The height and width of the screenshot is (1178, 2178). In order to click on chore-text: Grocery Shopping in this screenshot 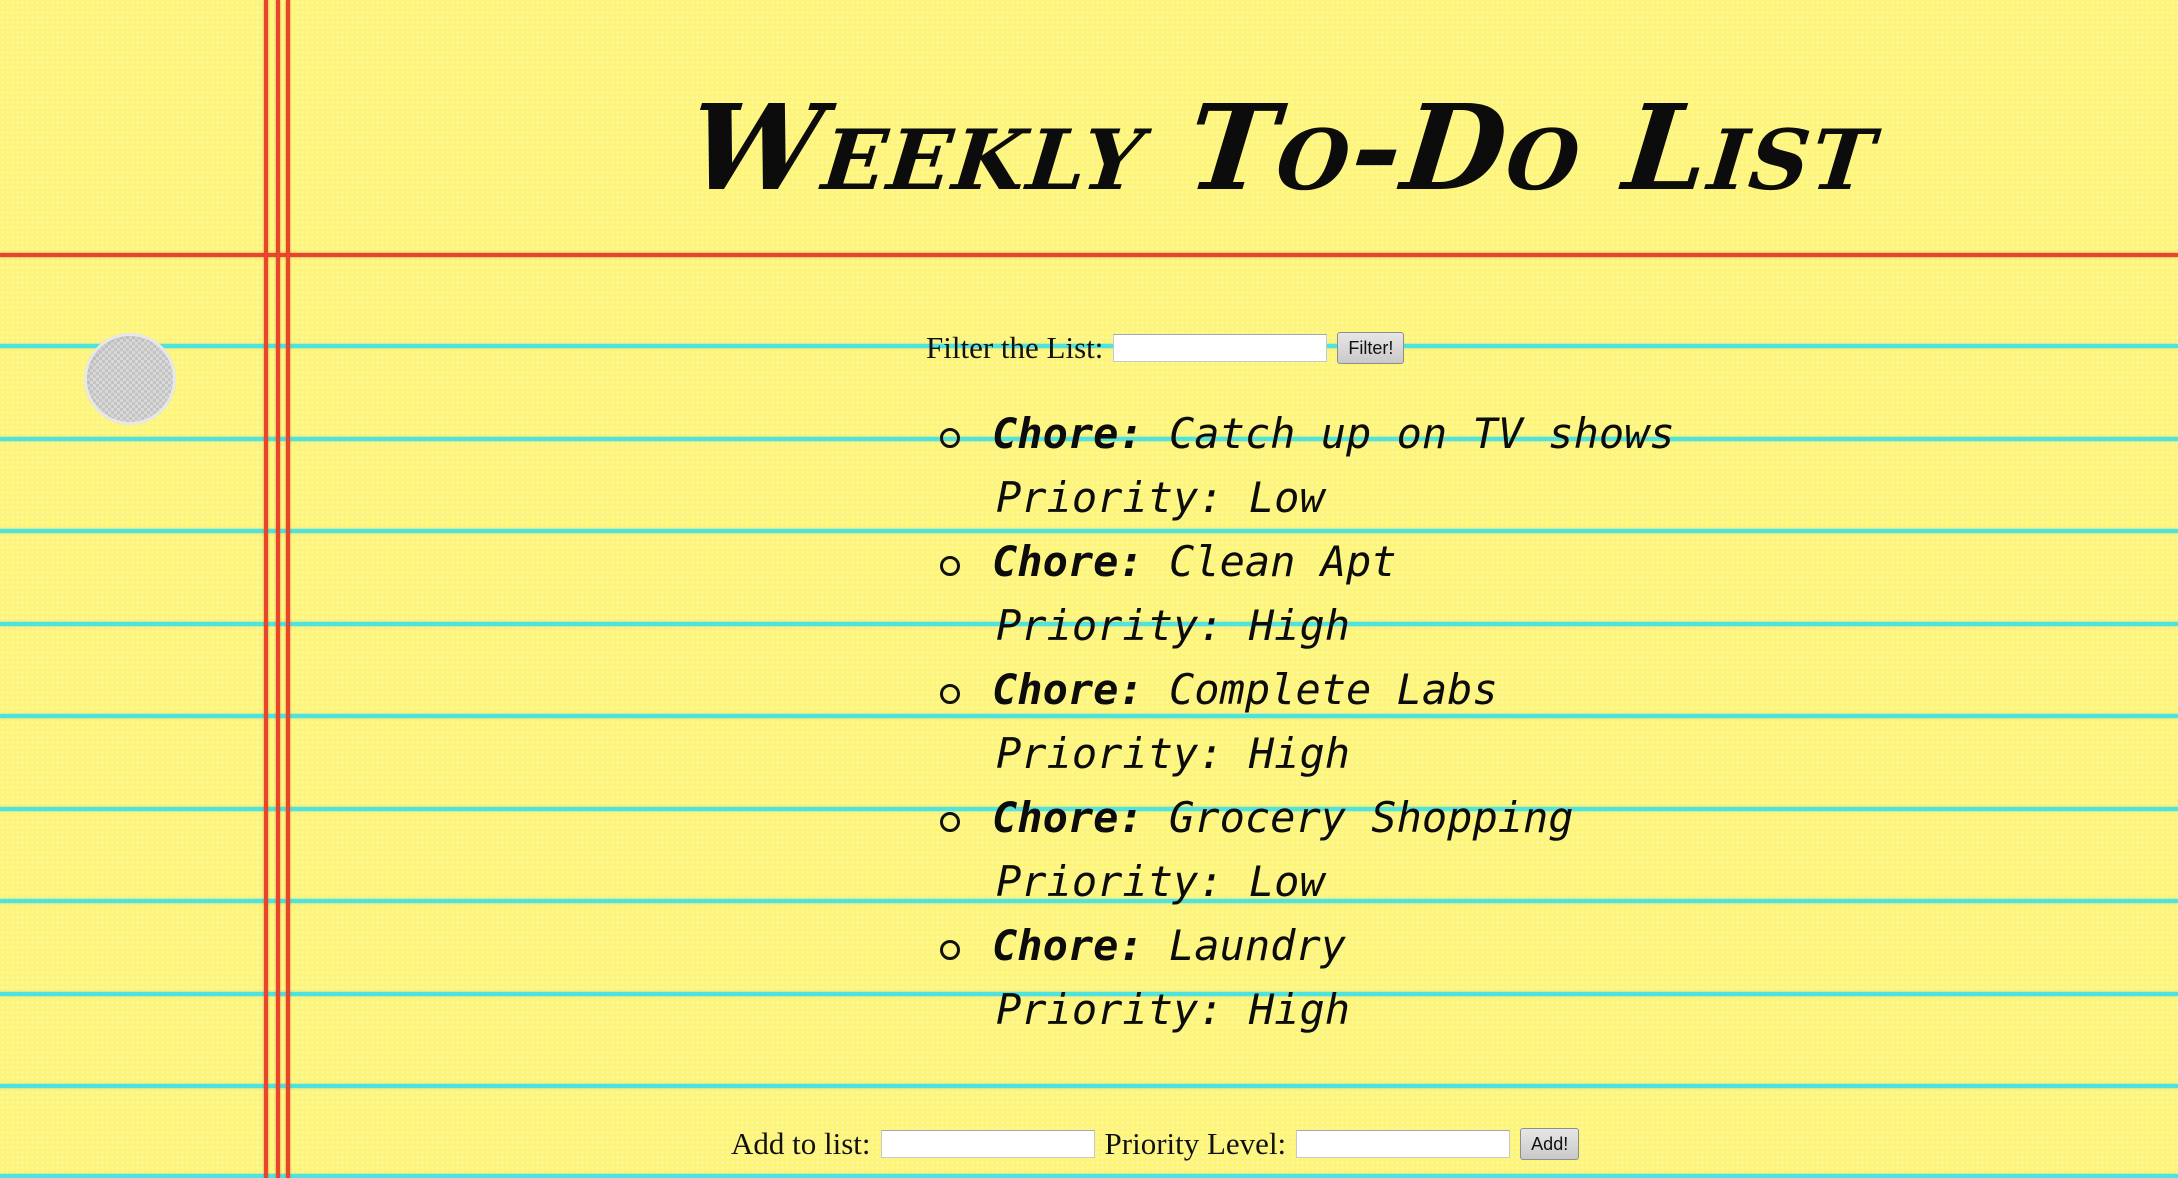, I will do `click(1371, 817)`.